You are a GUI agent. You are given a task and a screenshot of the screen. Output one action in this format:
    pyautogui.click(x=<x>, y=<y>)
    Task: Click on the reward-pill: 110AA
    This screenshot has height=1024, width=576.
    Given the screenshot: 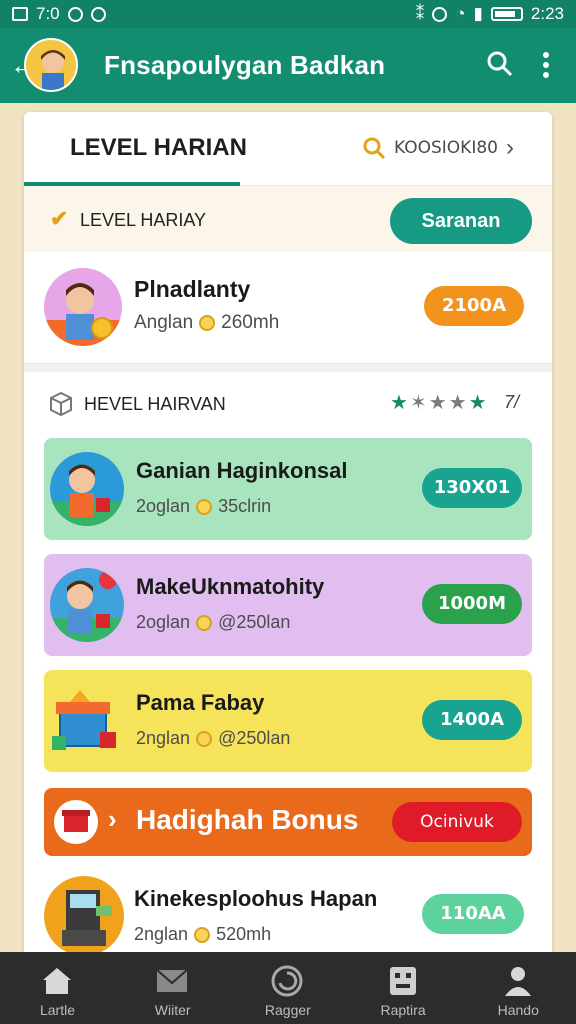 What is the action you would take?
    pyautogui.click(x=473, y=914)
    